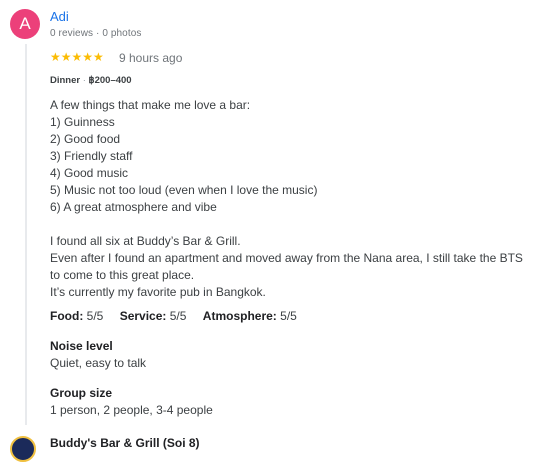  What do you see at coordinates (122, 275) in the screenshot?
I see `review-line: to come to this great place.` at bounding box center [122, 275].